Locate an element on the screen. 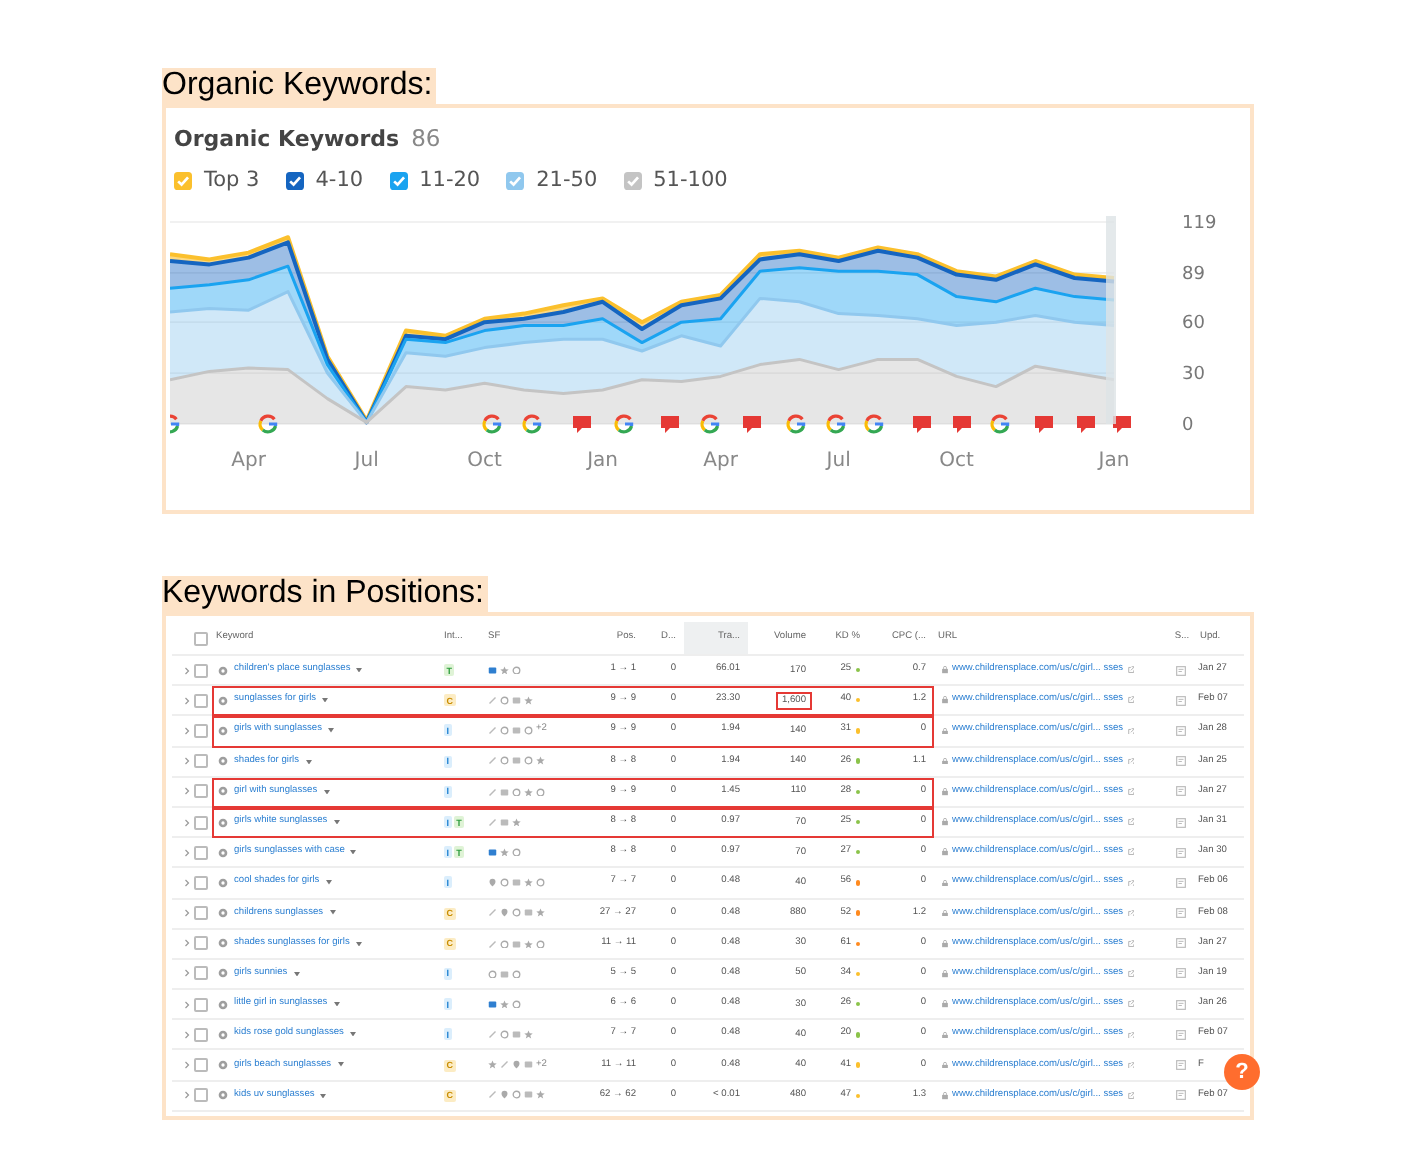 The width and height of the screenshot is (1414, 1156). legend-item: Top 3 is located at coordinates (217, 180).